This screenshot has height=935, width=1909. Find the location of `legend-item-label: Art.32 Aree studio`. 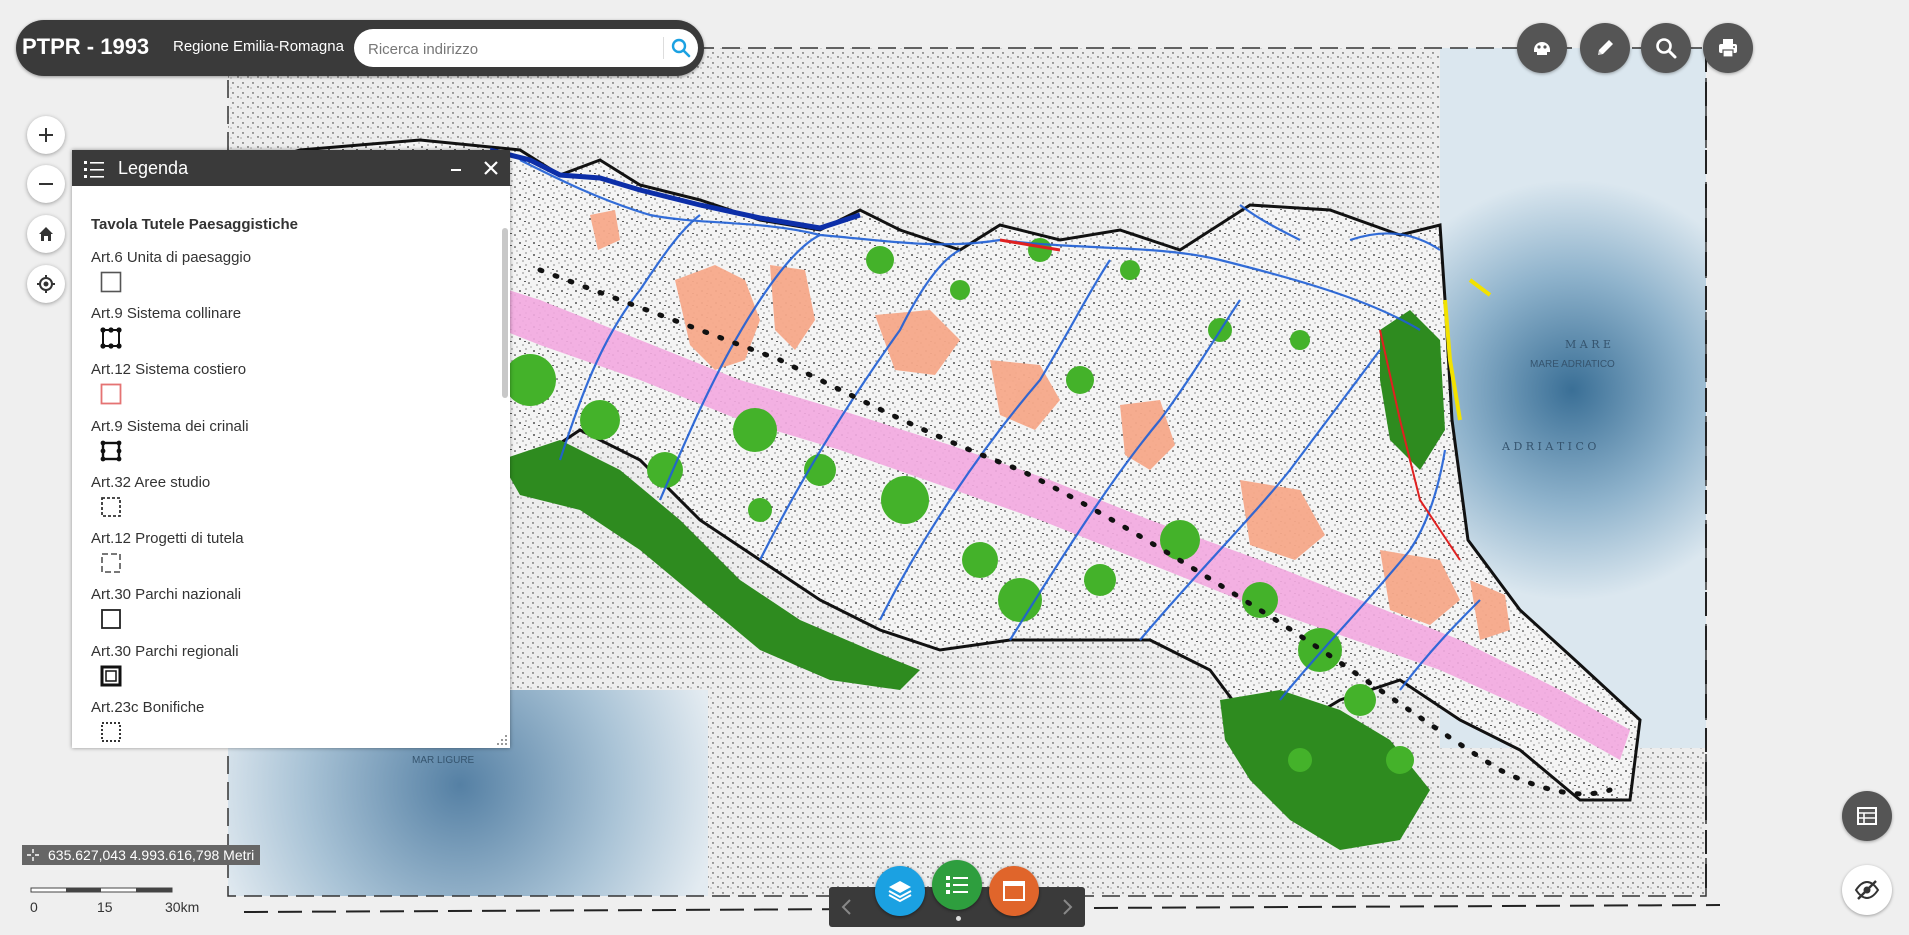

legend-item-label: Art.32 Aree studio is located at coordinates (151, 482).